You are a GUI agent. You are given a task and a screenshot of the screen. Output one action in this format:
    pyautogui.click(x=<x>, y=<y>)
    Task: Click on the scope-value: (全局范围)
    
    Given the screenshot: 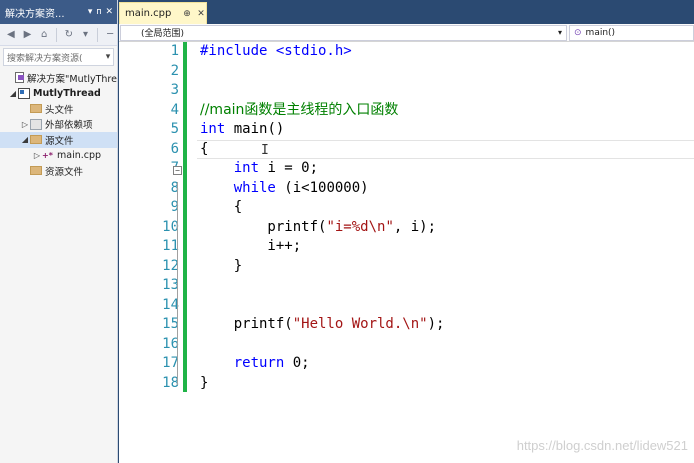 What is the action you would take?
    pyautogui.click(x=163, y=34)
    